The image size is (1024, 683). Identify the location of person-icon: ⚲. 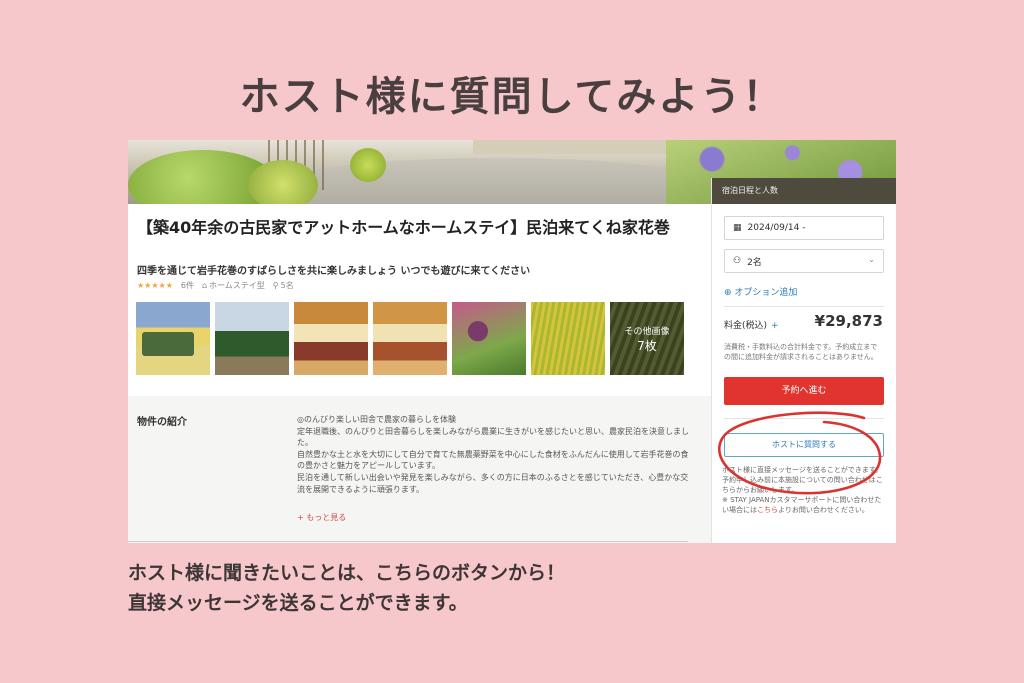
(275, 285).